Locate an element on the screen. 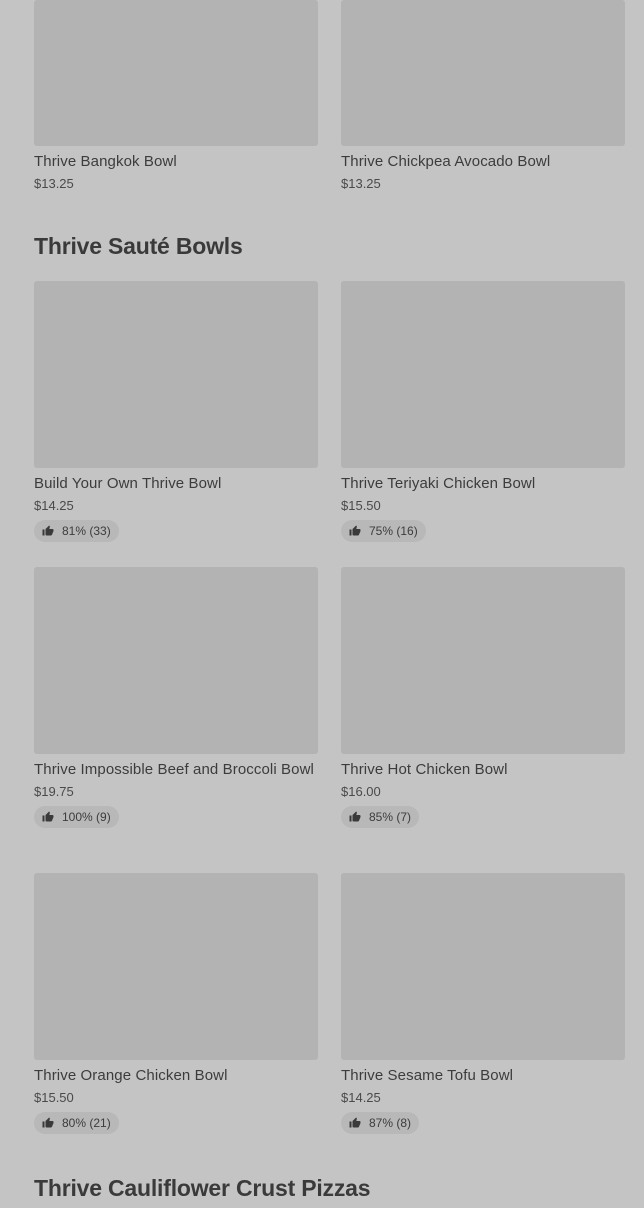  menu-item-name: Build Your Own Thrive Bowl is located at coordinates (128, 483).